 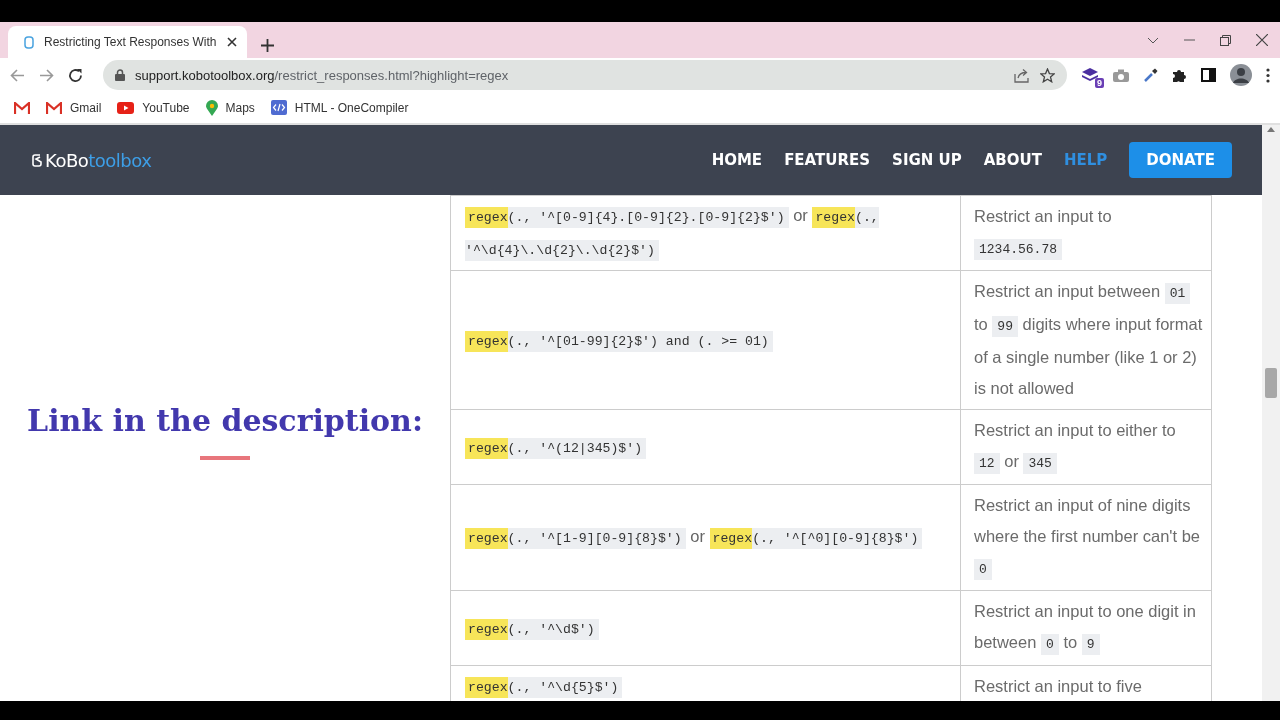 I want to click on nav-link: FEATURES, so click(x=827, y=160).